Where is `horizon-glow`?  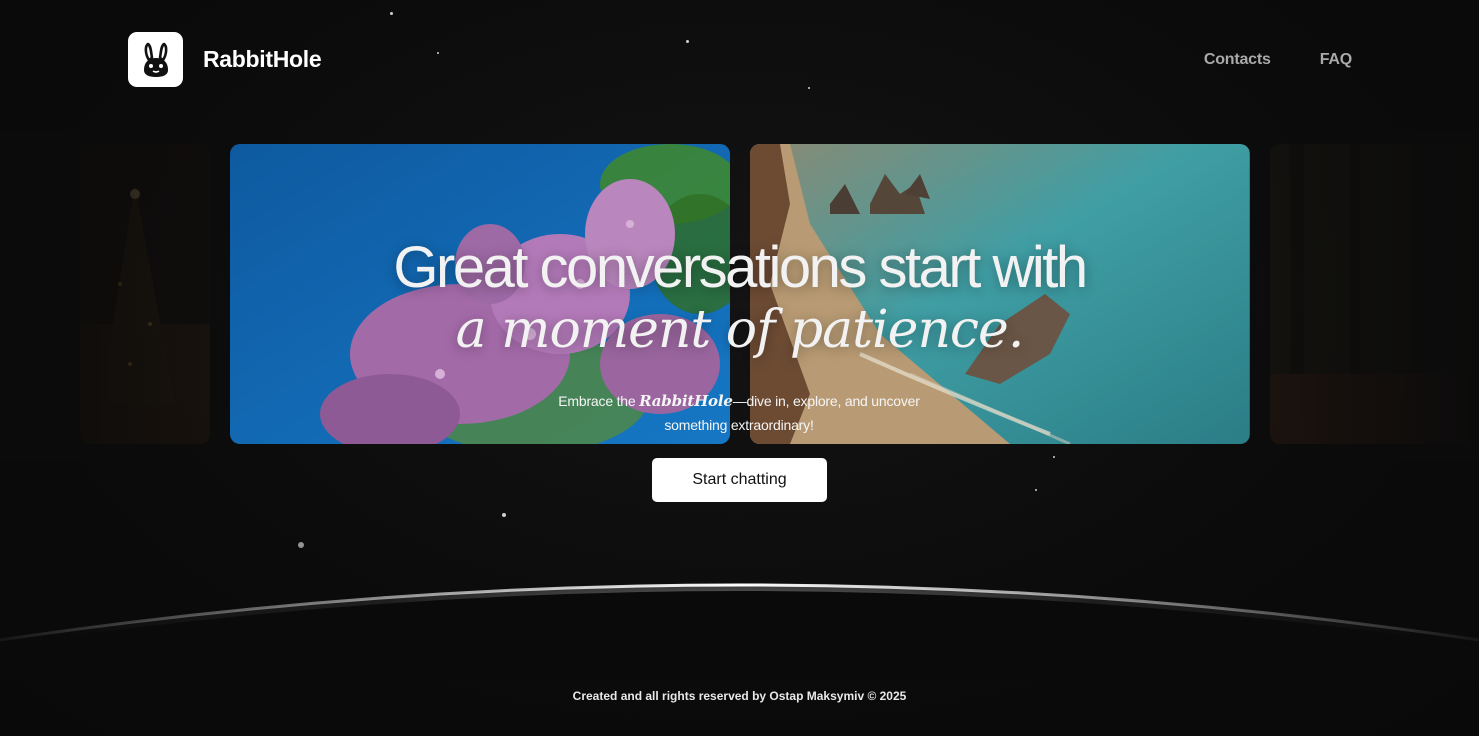 horizon-glow is located at coordinates (739, 631).